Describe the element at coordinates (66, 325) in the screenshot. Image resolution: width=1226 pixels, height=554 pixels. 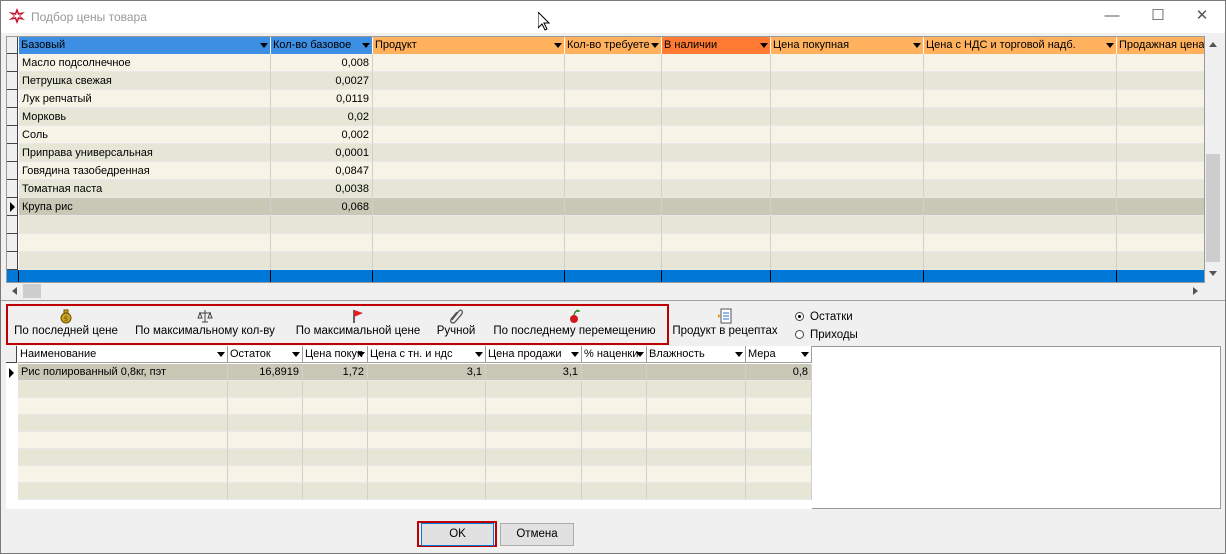
I see `last-price-button: $ По последней цене` at that location.